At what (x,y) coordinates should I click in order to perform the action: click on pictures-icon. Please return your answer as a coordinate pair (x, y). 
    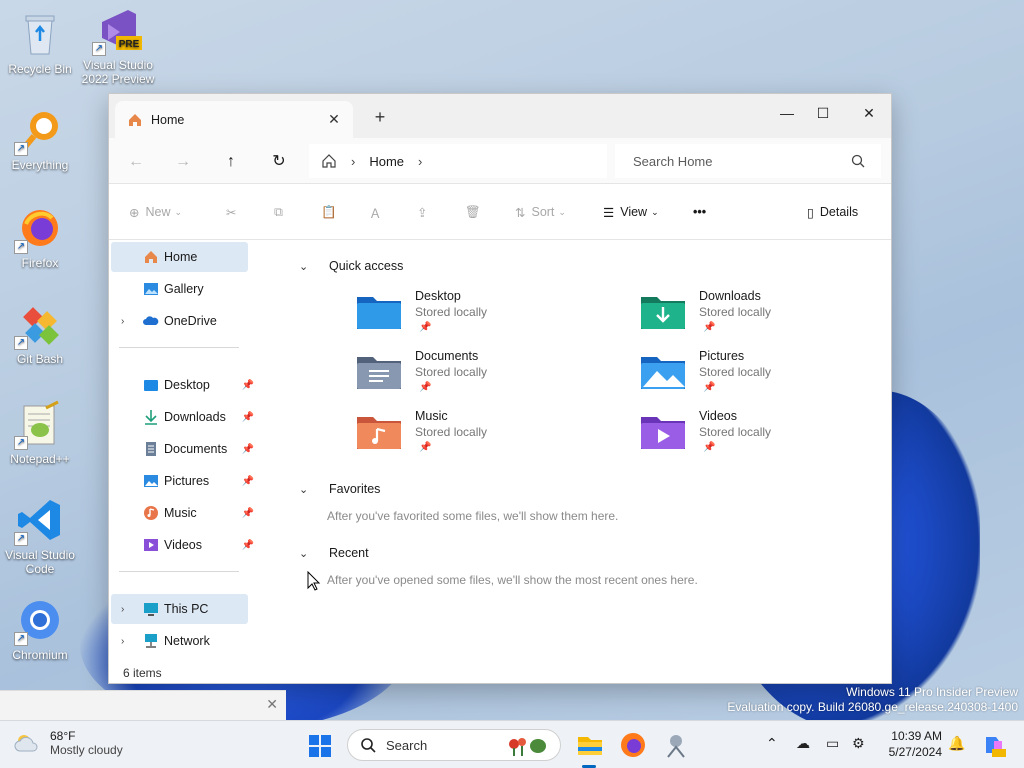
    Looking at the image, I should click on (151, 481).